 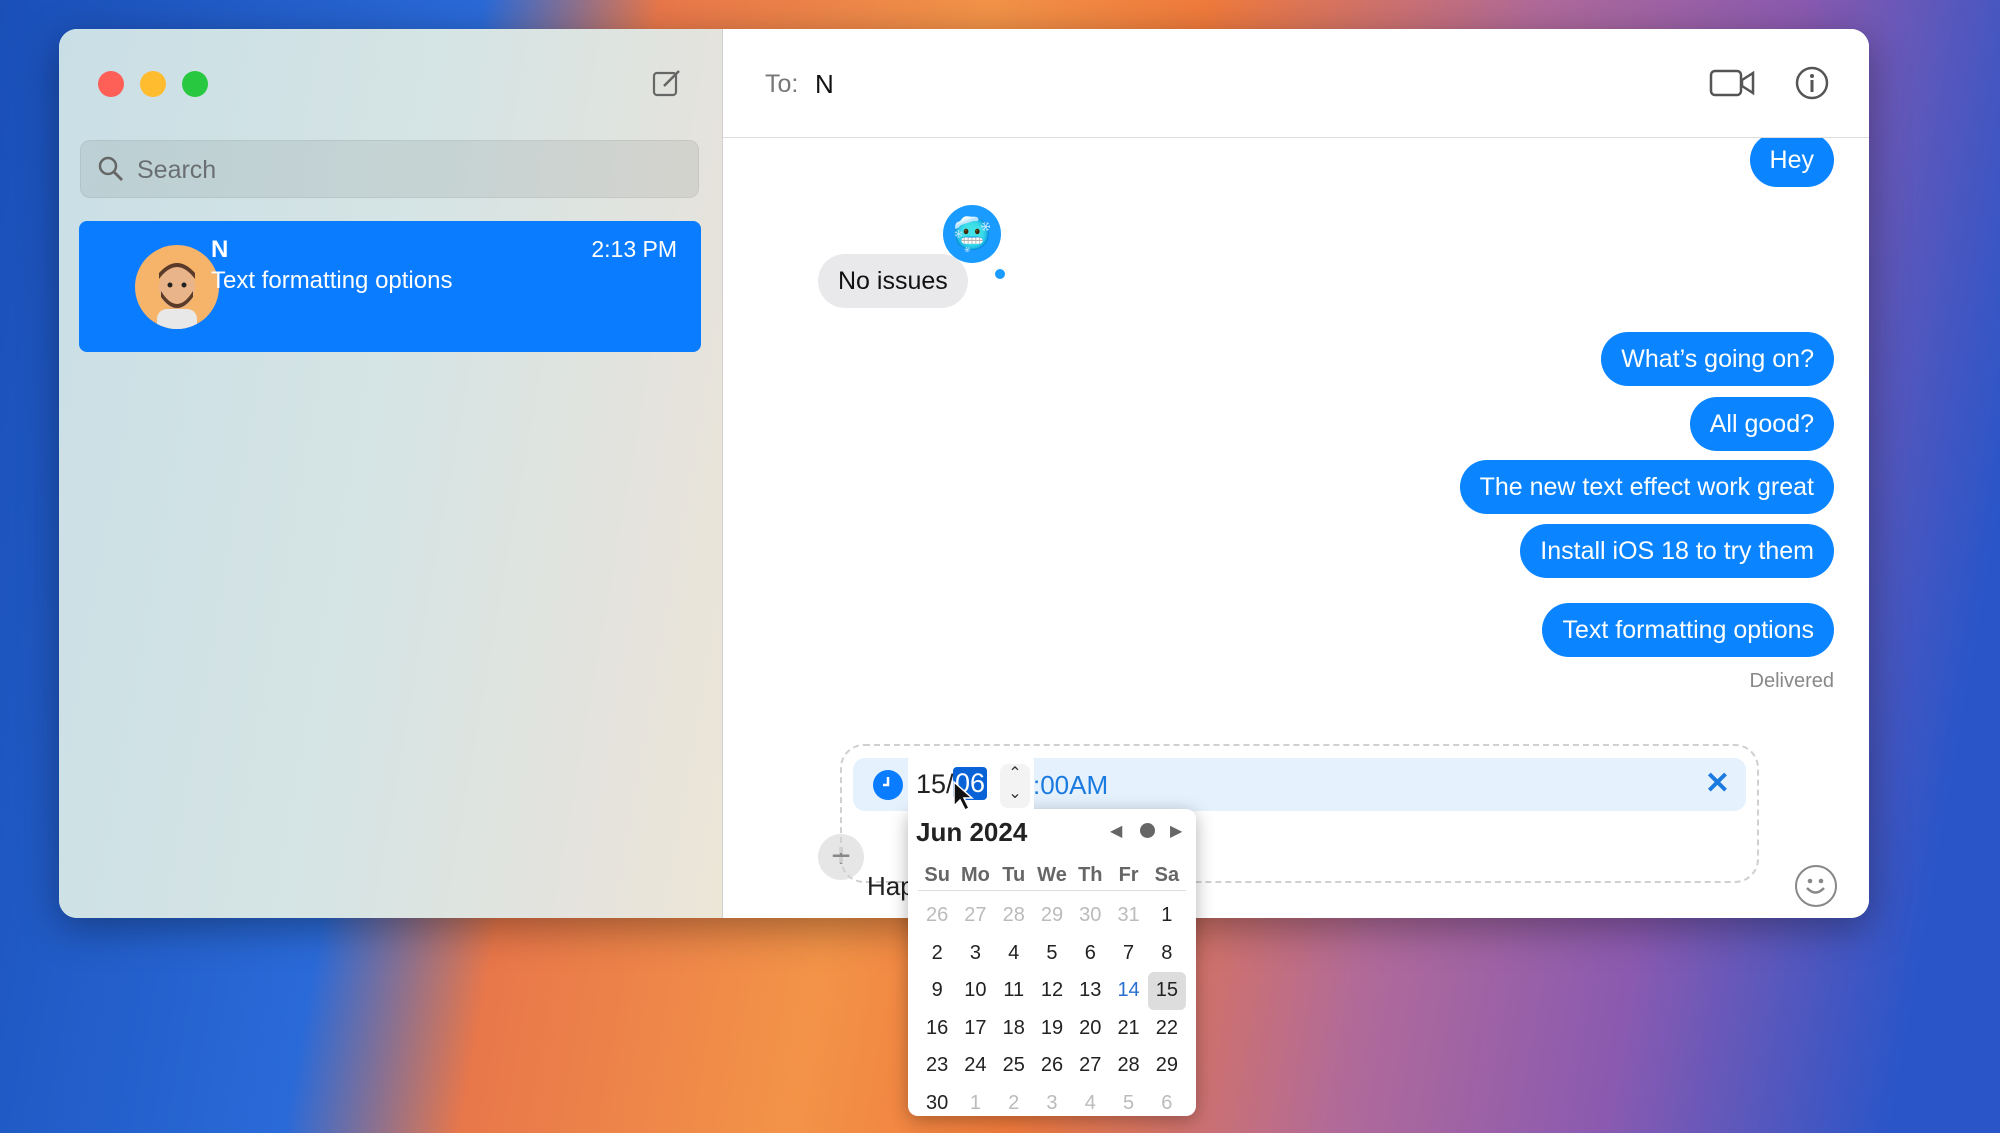 I want to click on mouse-cursor-icon, so click(x=963, y=796).